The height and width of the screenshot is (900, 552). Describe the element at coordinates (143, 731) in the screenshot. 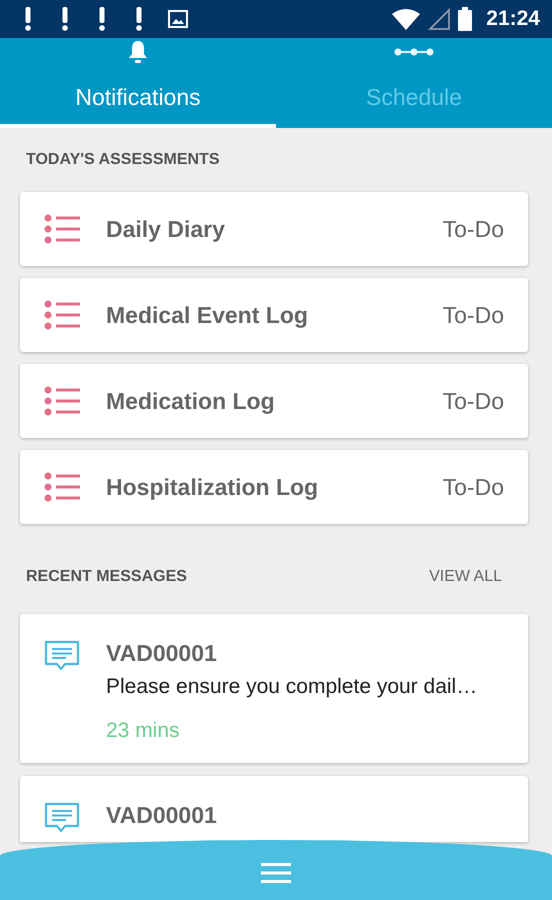

I see `message-time: 23 mins` at that location.